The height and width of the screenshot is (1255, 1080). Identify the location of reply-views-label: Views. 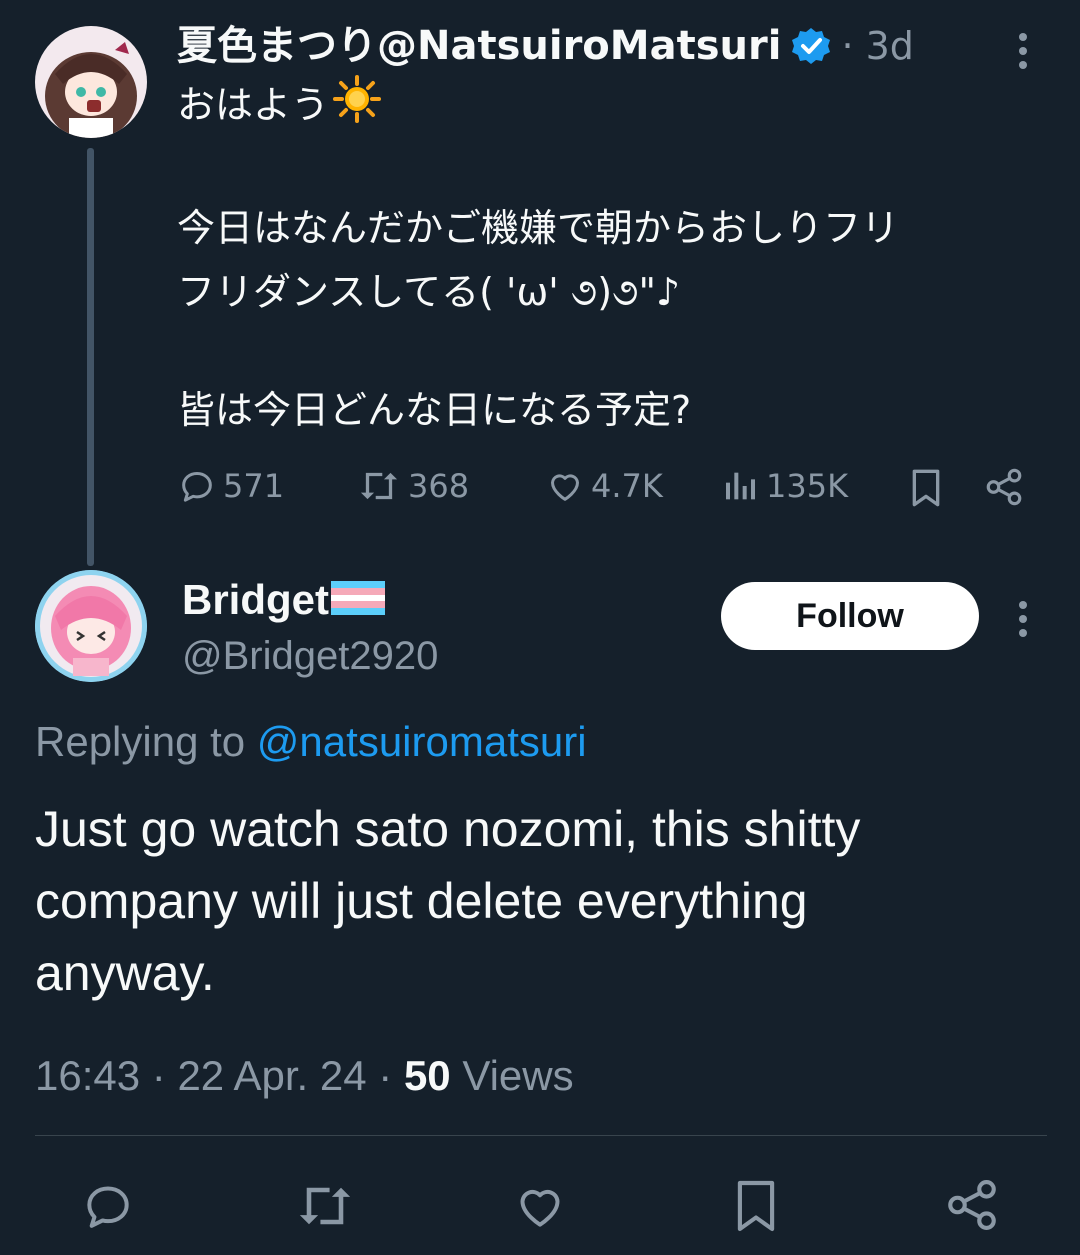
(518, 1075).